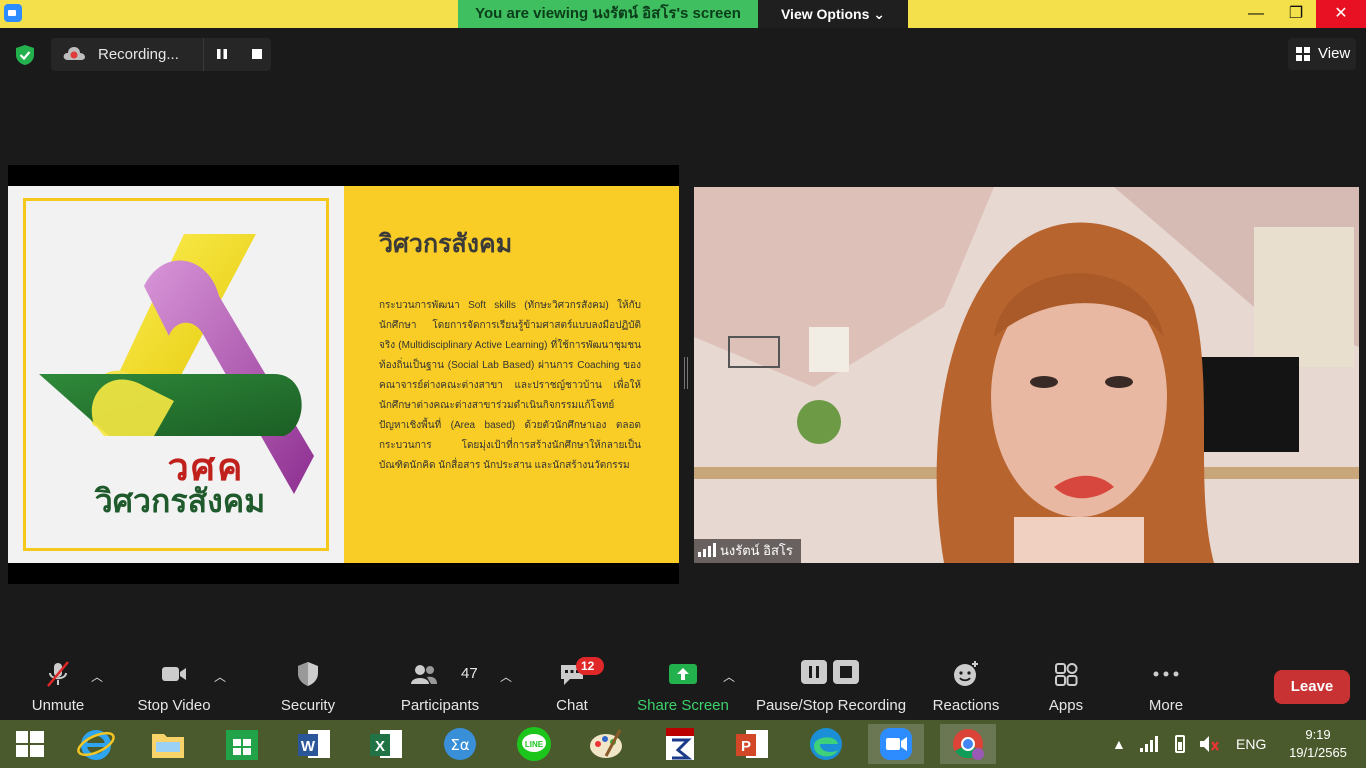 This screenshot has height=768, width=1366. I want to click on panel-splitter-handle, so click(686, 373).